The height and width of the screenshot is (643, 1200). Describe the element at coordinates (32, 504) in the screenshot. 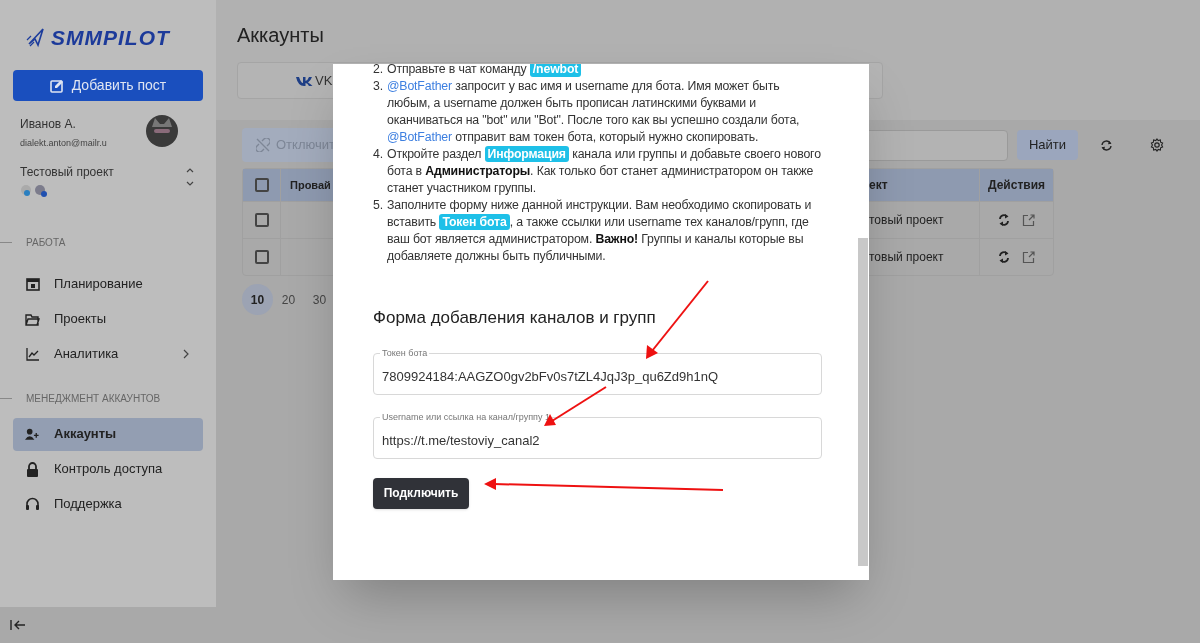

I see `headset-icon` at that location.